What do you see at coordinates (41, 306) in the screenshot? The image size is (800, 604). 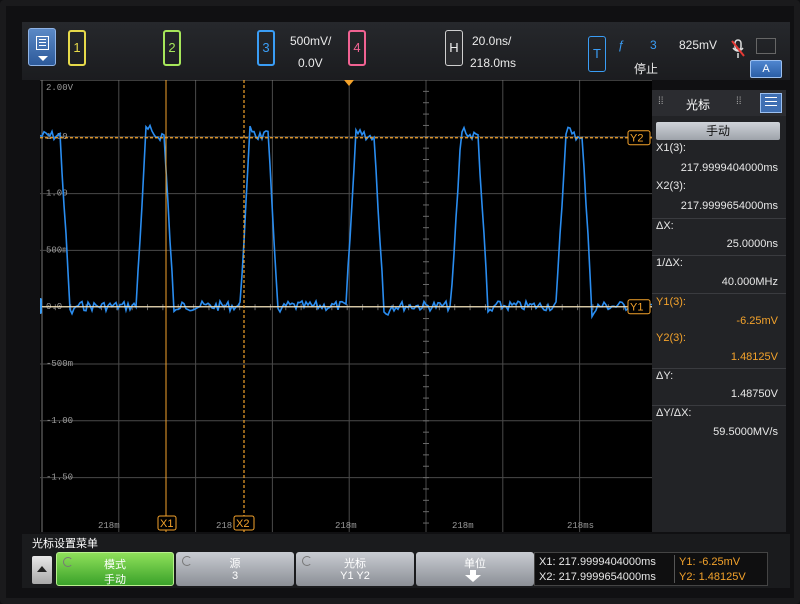 I see `channel-3-ground-marker` at bounding box center [41, 306].